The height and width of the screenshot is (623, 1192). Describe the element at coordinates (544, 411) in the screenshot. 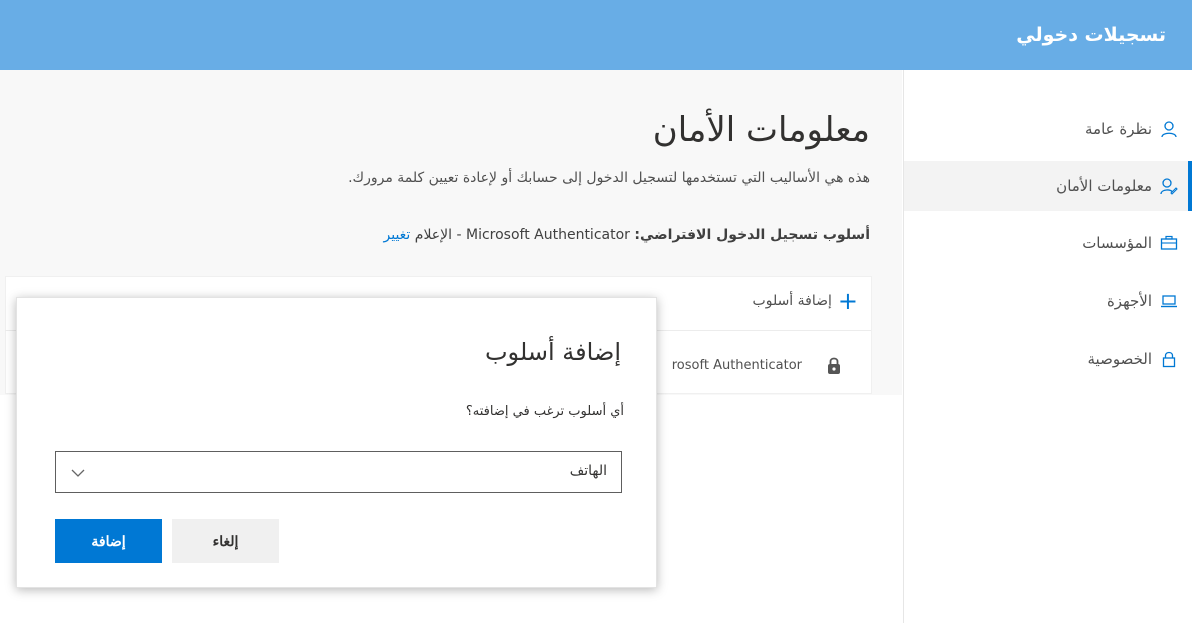

I see `dialog-question: أي أسلوب ترغب في إضافته؟` at that location.